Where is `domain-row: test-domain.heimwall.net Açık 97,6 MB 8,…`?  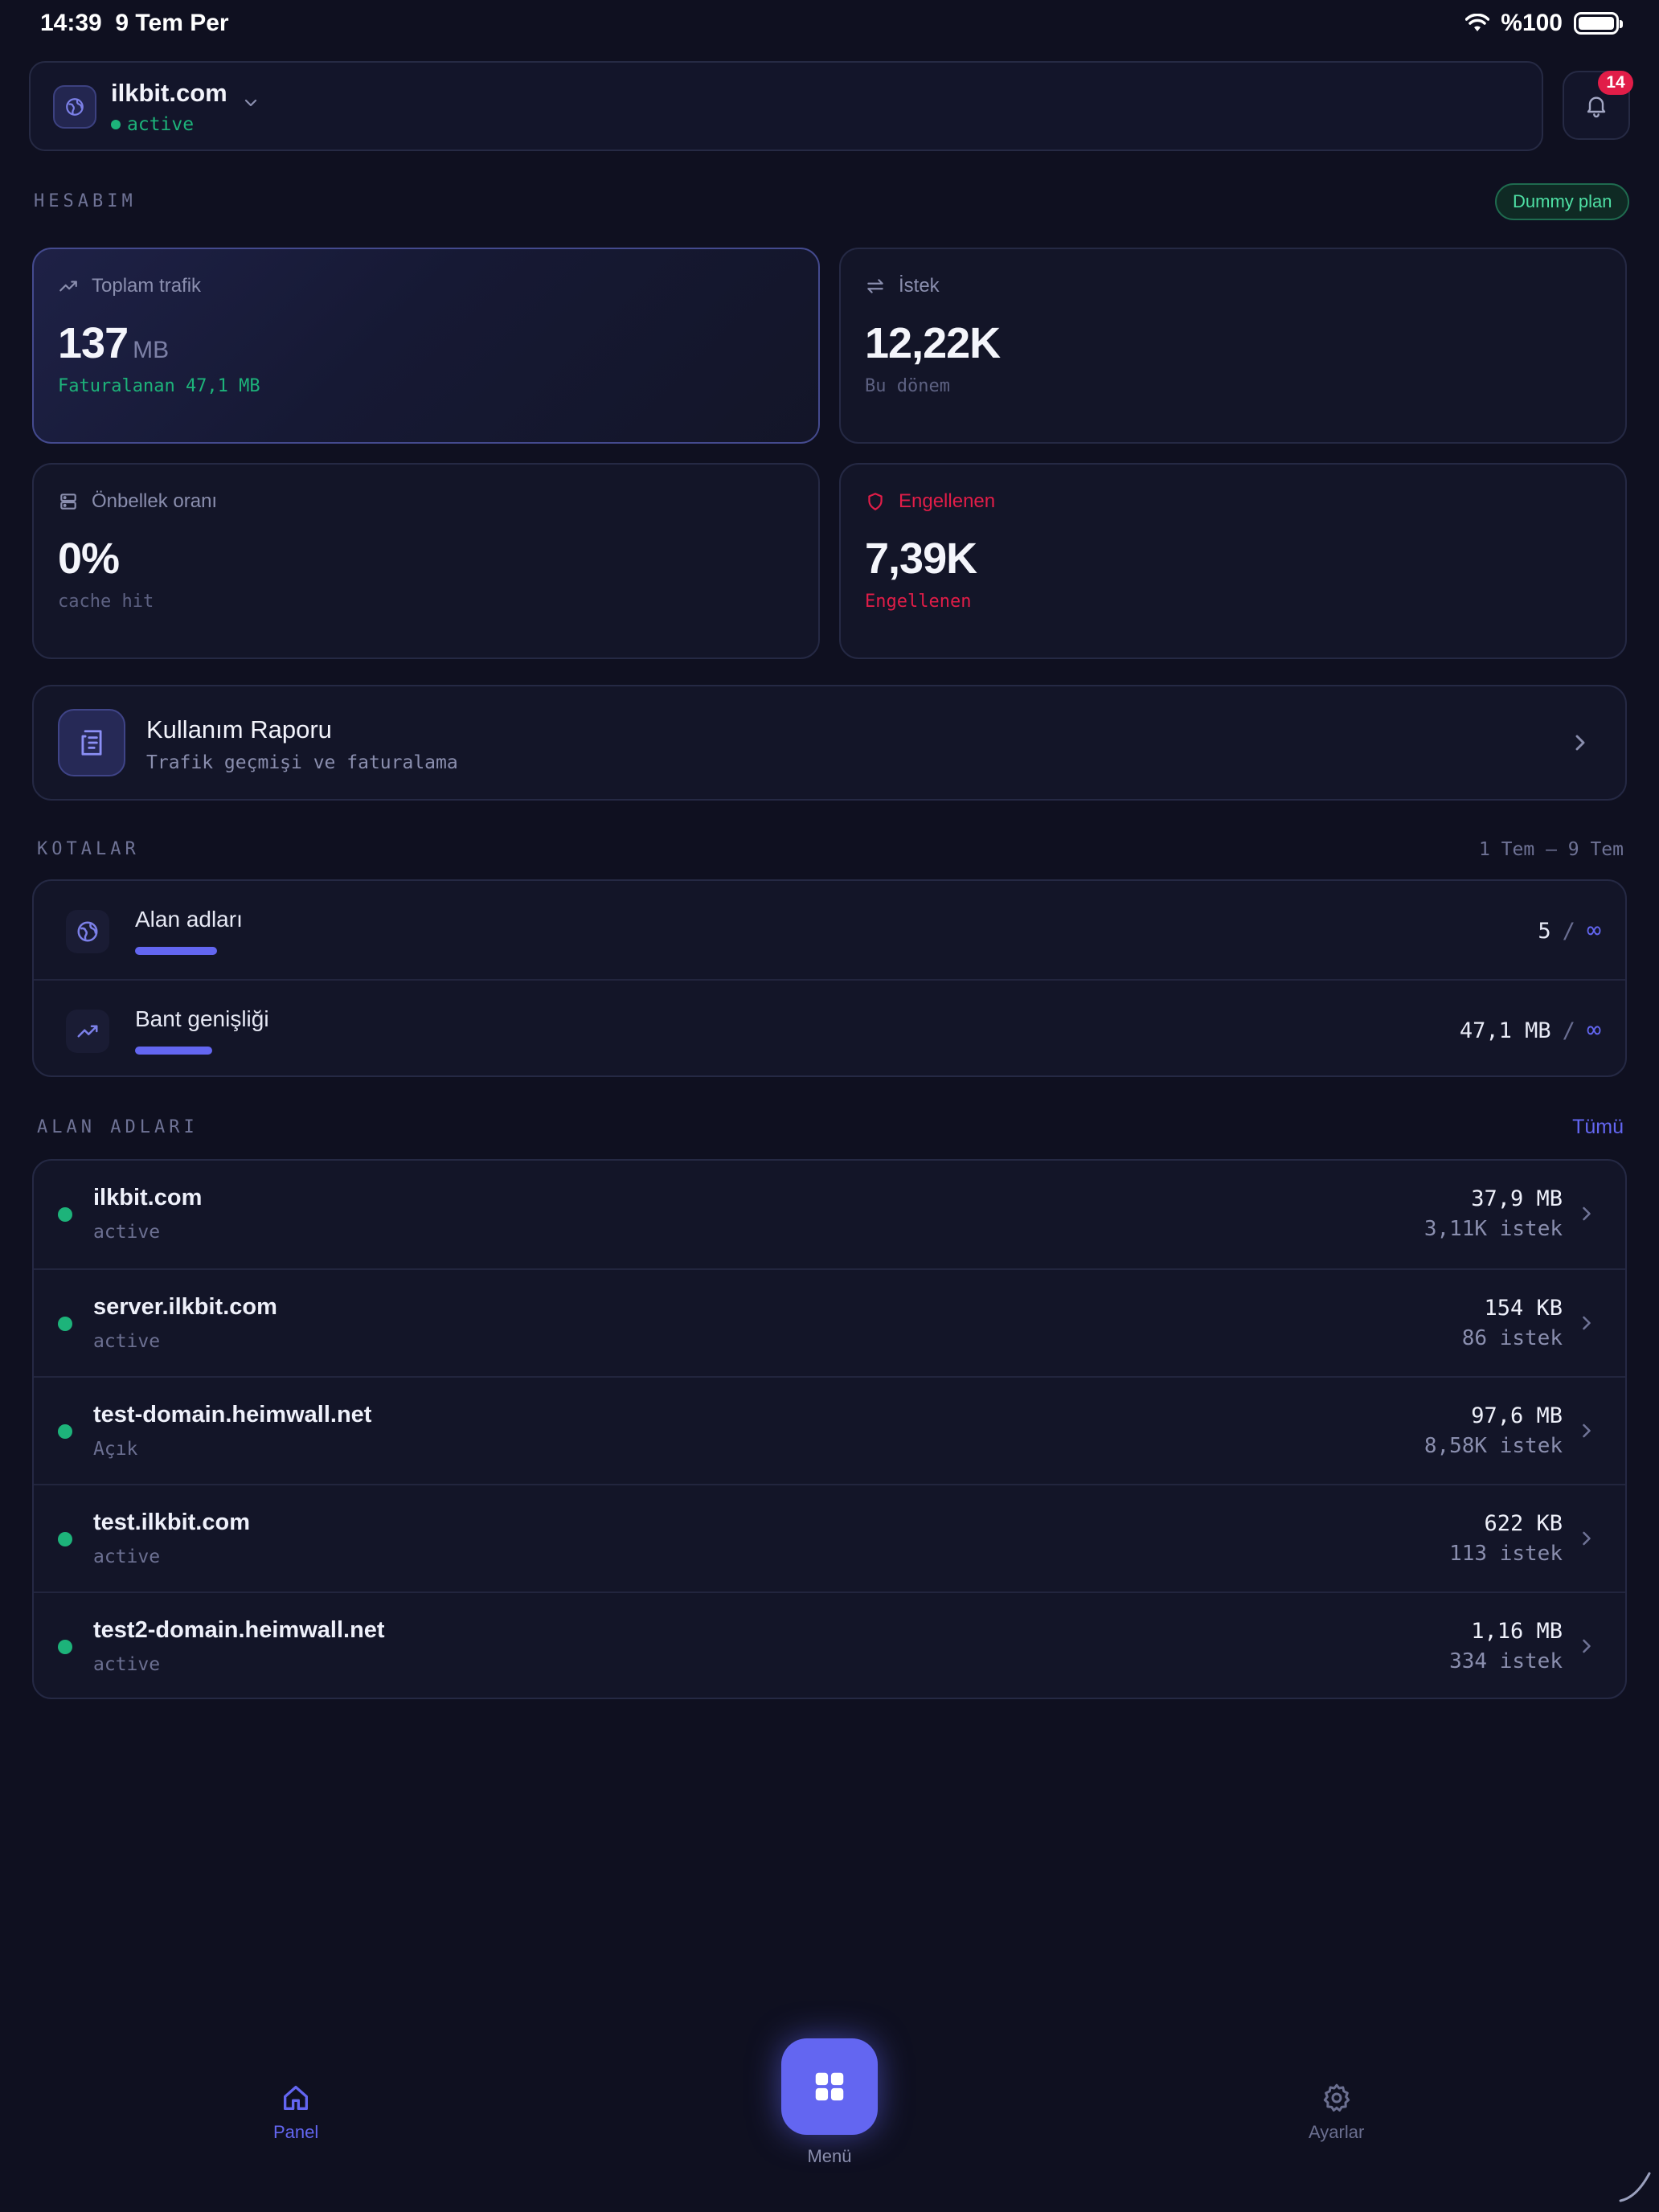
domain-row: test-domain.heimwall.net Açık 97,6 MB 8,… is located at coordinates (829, 1430).